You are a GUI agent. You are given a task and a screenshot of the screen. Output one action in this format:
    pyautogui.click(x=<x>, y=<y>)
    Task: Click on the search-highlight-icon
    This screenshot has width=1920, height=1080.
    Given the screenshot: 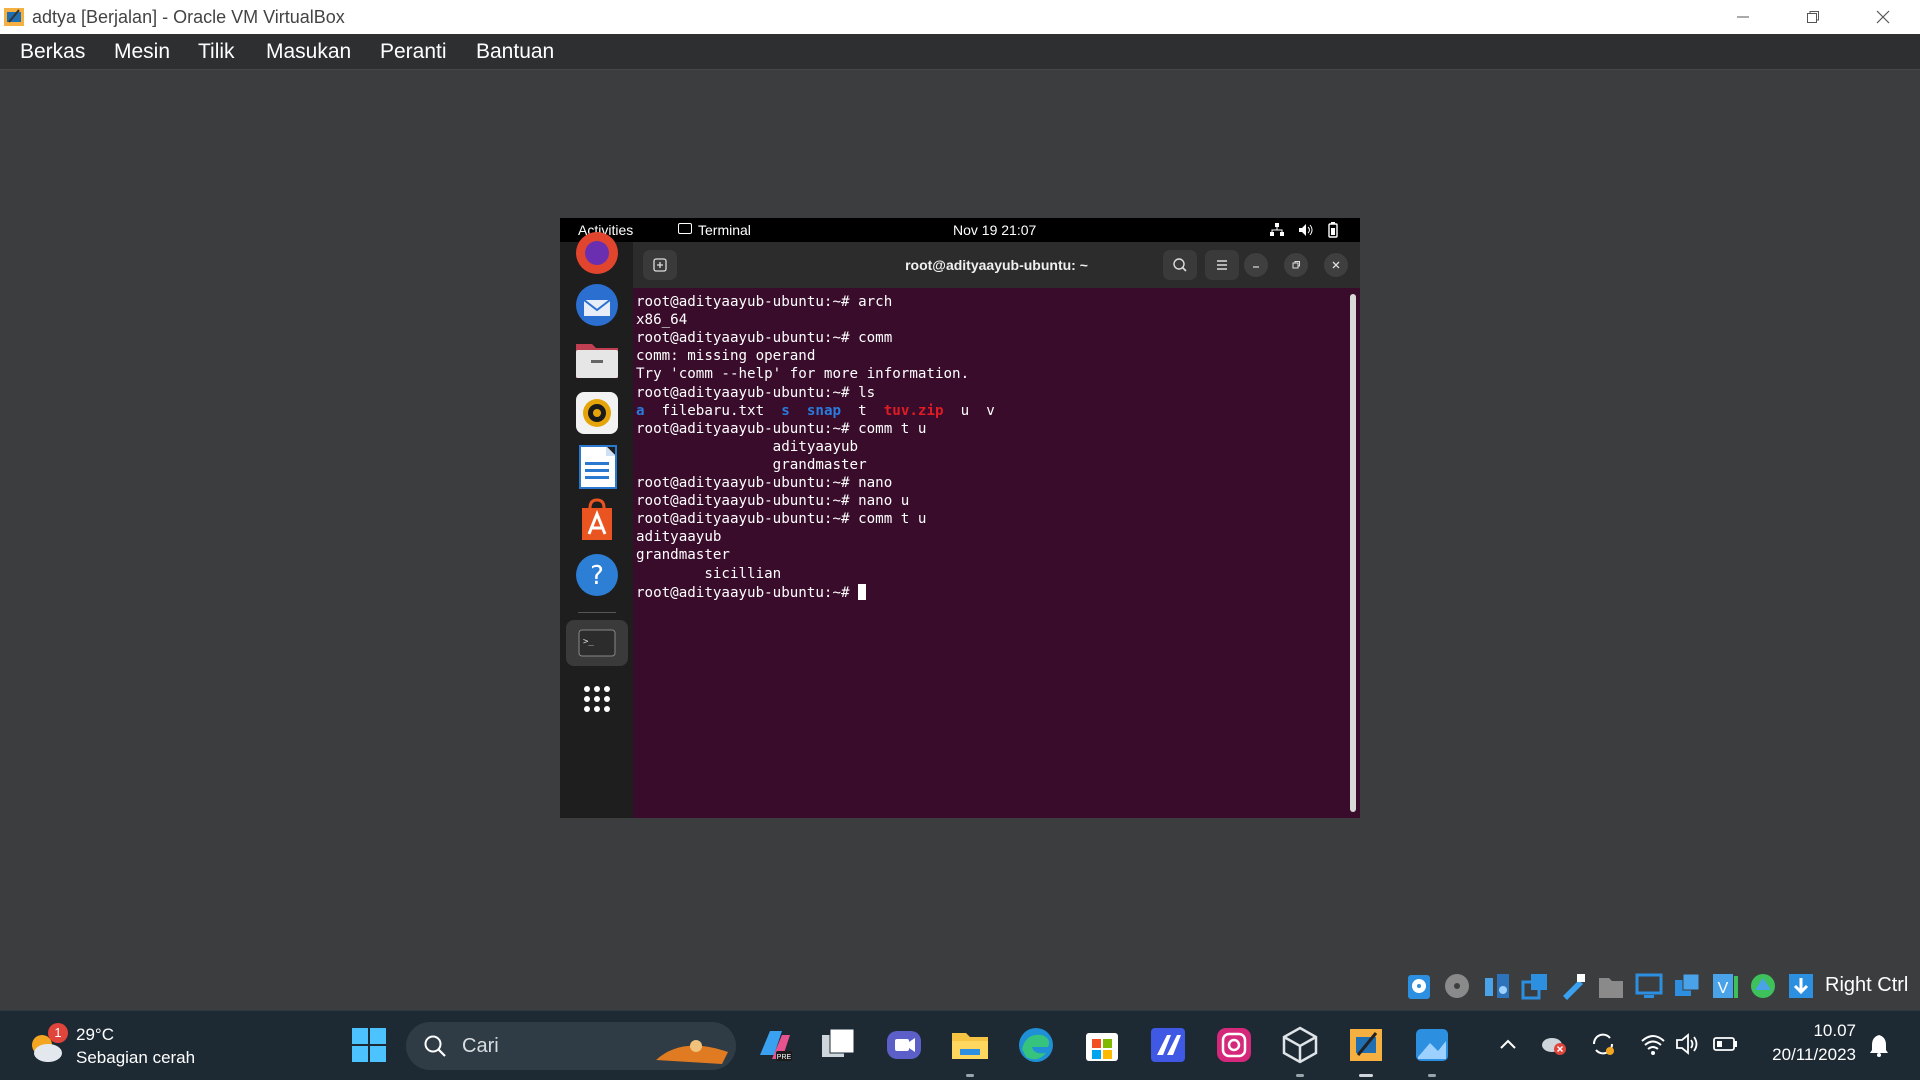 What is the action you would take?
    pyautogui.click(x=692, y=1052)
    